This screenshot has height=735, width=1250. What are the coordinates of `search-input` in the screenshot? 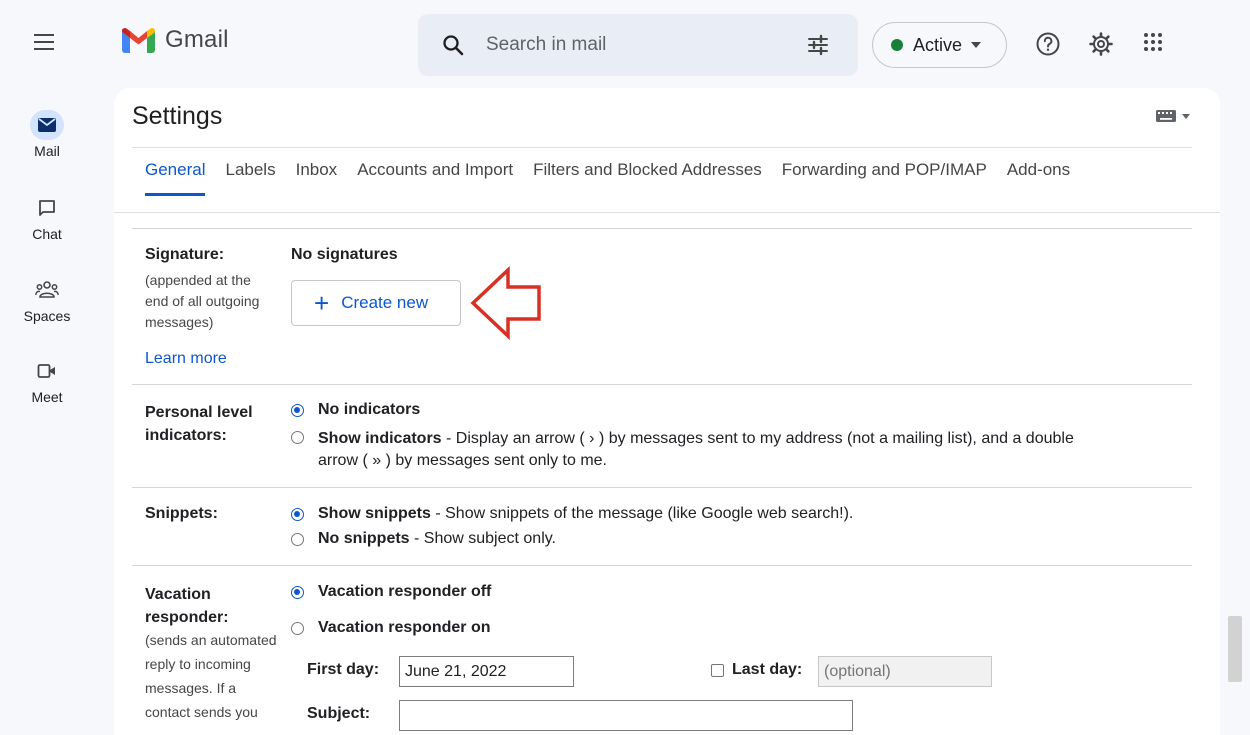 It's located at (636, 45).